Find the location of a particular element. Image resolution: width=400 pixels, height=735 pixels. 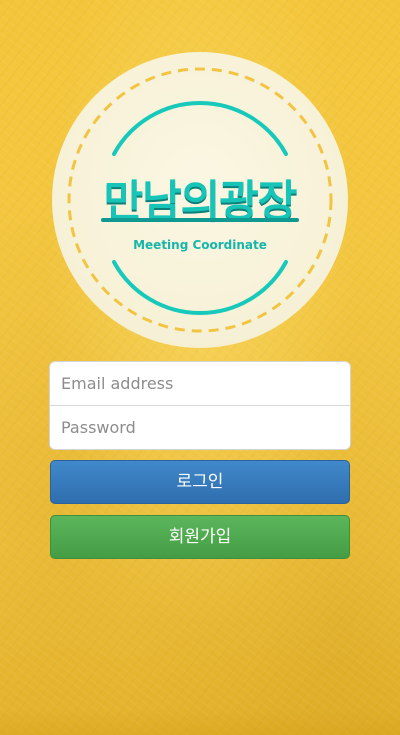

logo-subtitle: Meeting Coordinate is located at coordinates (200, 245).